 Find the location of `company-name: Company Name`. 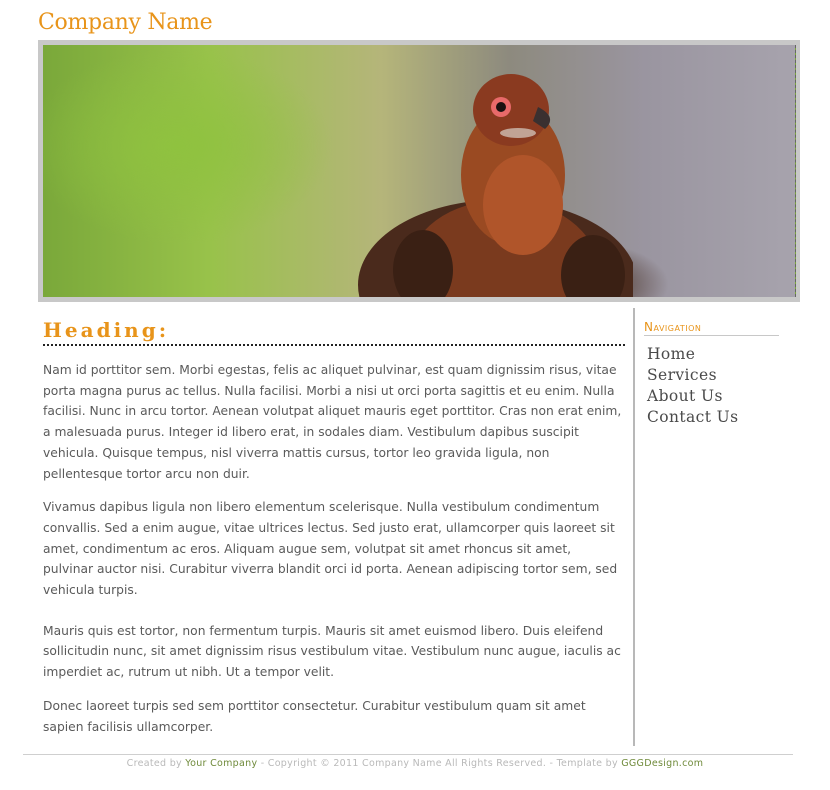

company-name: Company Name is located at coordinates (125, 22).